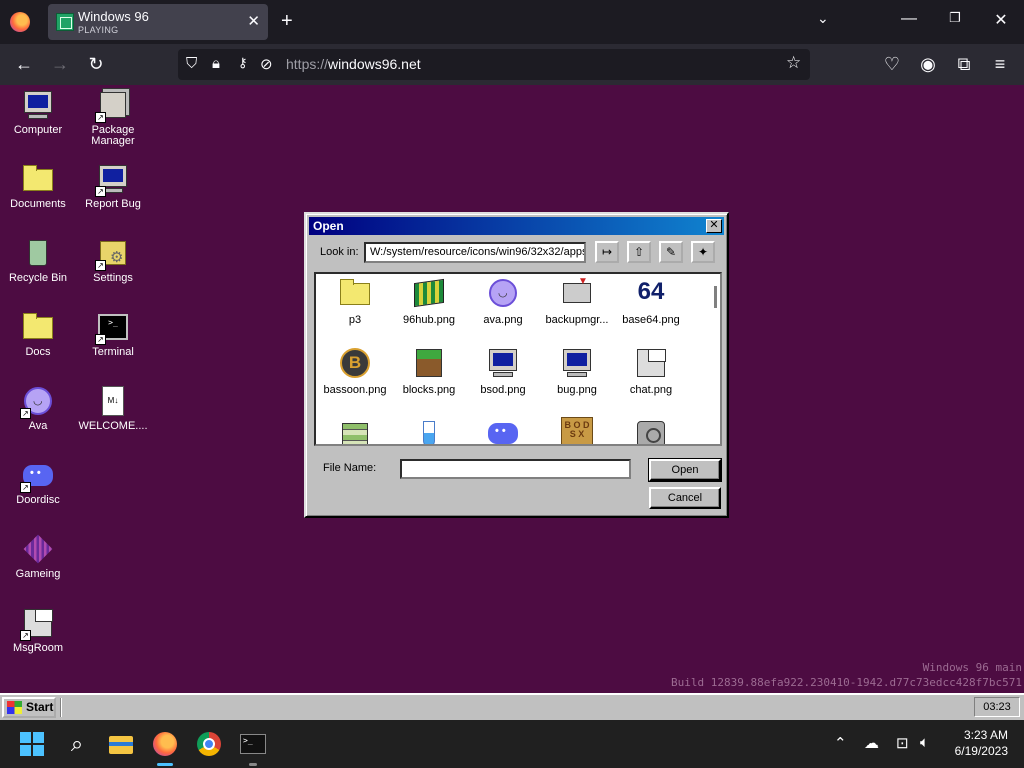  I want to click on show-hidden-icons-icon: ⌃, so click(840, 743).